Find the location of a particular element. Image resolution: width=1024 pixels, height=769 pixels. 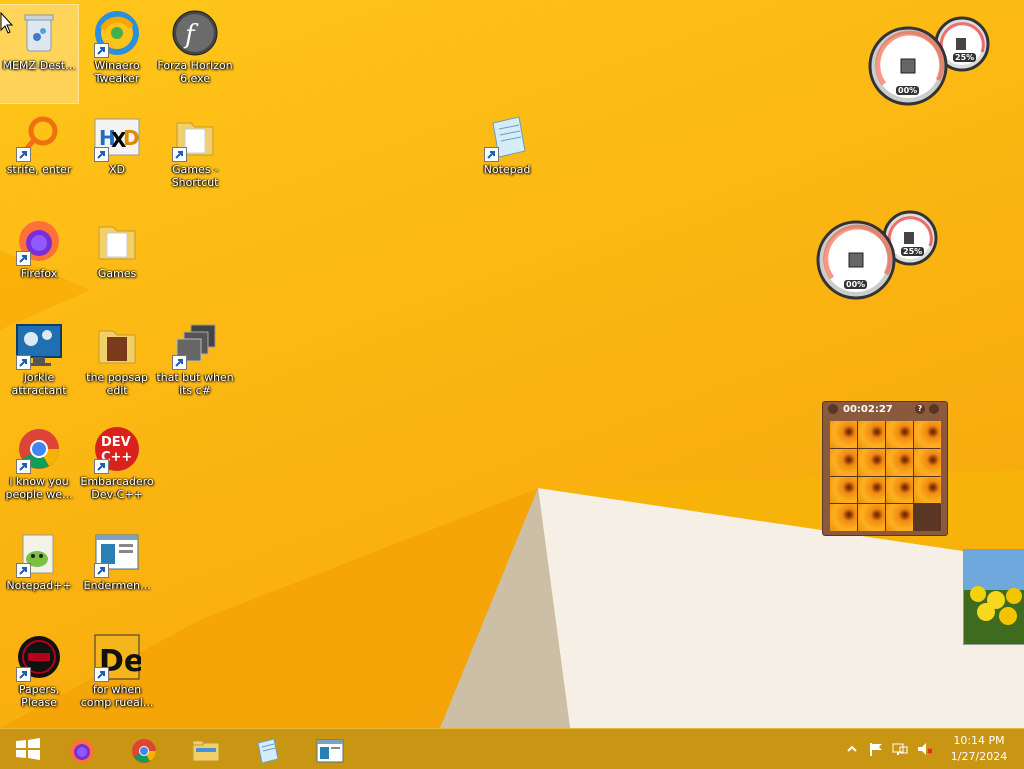

desktop-icon-papers-please: Papers, Please is located at coordinates (39, 678).